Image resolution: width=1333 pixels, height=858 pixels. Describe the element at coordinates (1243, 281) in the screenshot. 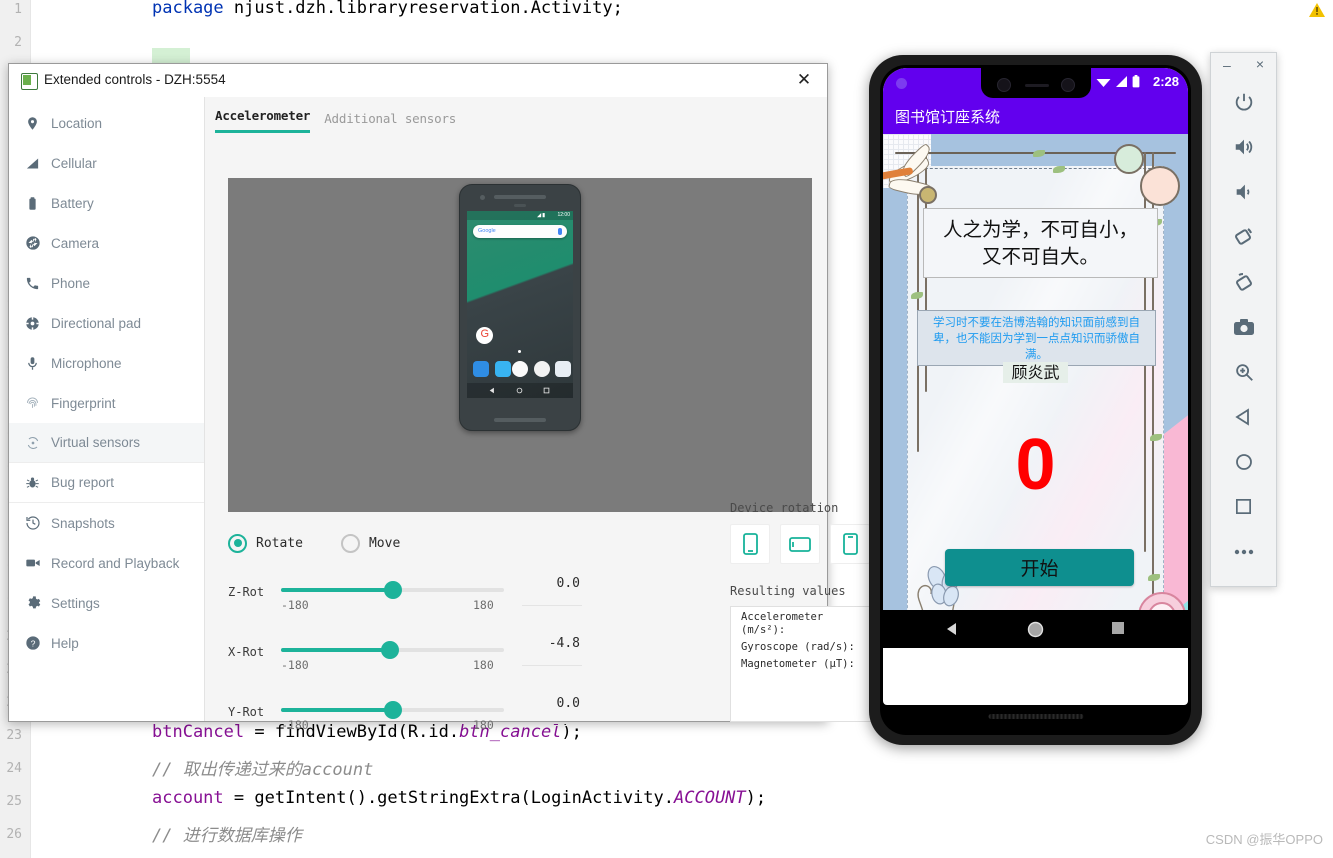

I see `rotate-right-button` at that location.